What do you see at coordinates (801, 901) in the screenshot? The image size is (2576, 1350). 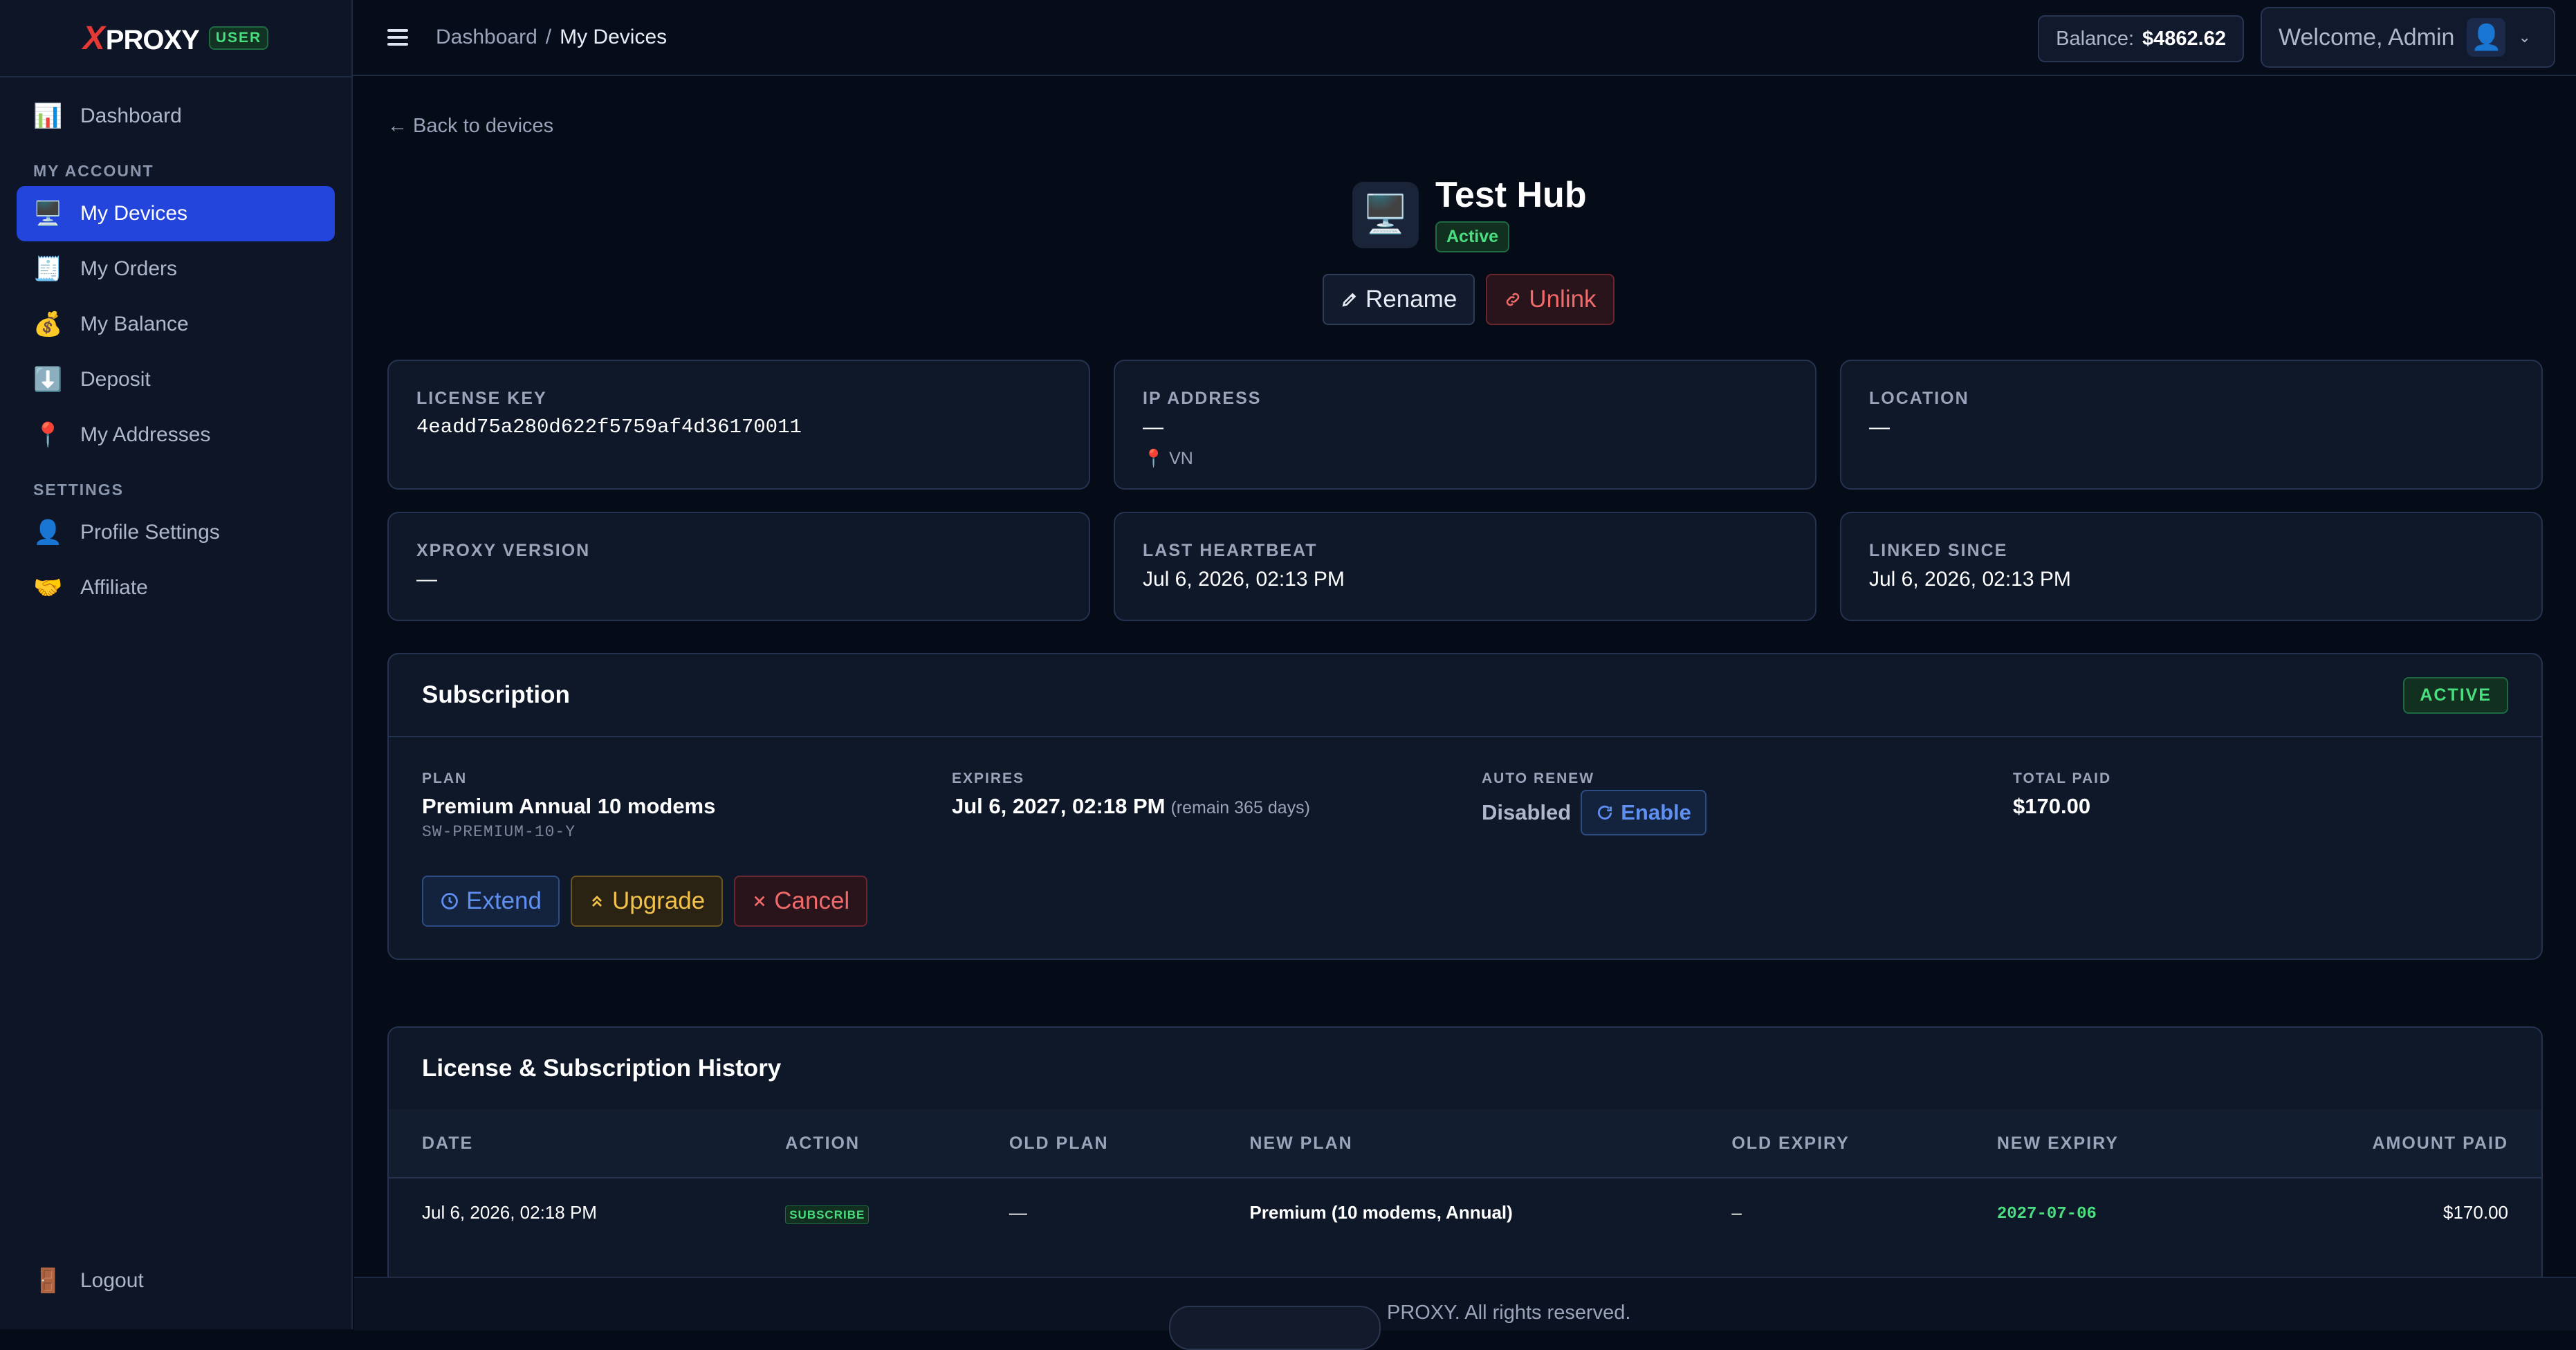 I see `cancel-subscription-button: Cancel` at bounding box center [801, 901].